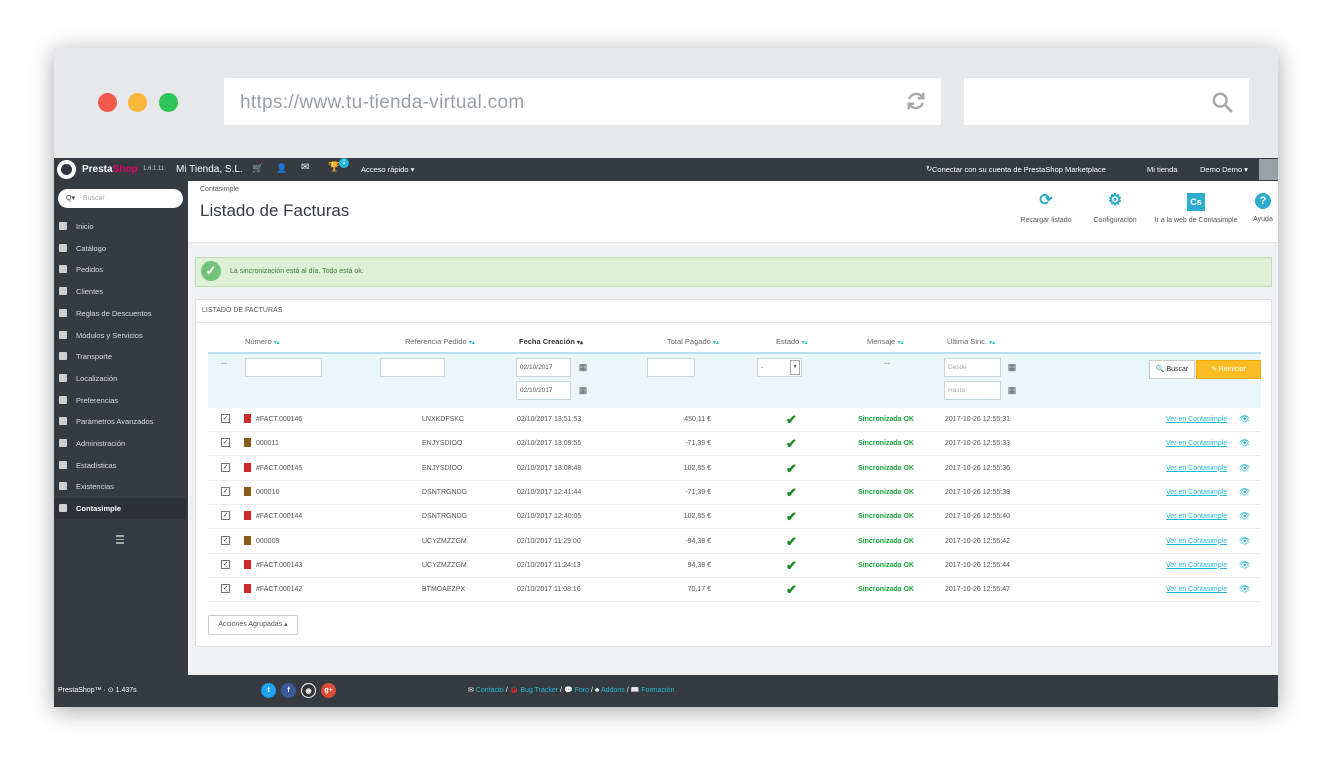 The width and height of the screenshot is (1326, 765). I want to click on sidebar-item-parámetros-avanzados: Parámetros Avanzados, so click(121, 421).